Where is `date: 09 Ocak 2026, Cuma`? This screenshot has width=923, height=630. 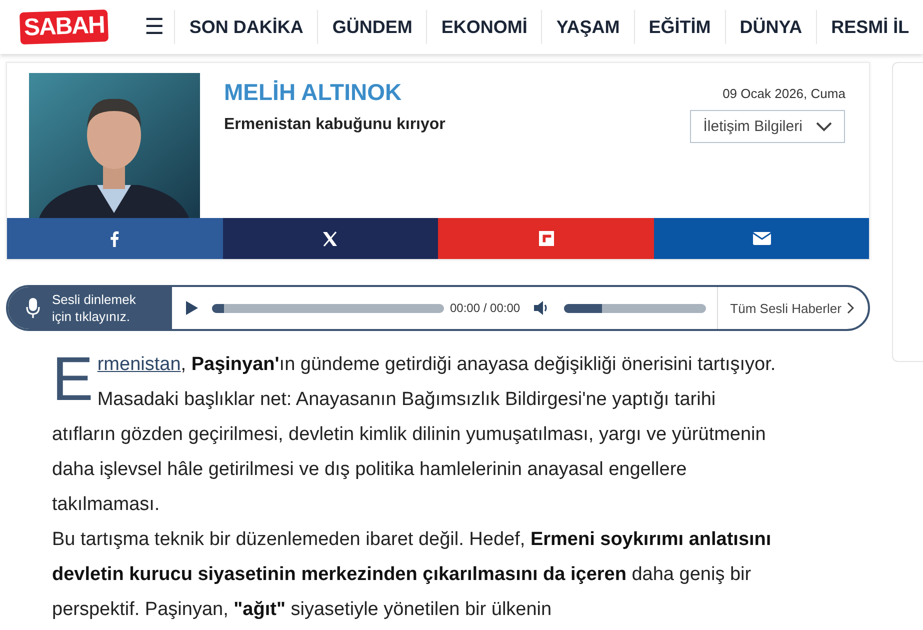
date: 09 Ocak 2026, Cuma is located at coordinates (784, 93).